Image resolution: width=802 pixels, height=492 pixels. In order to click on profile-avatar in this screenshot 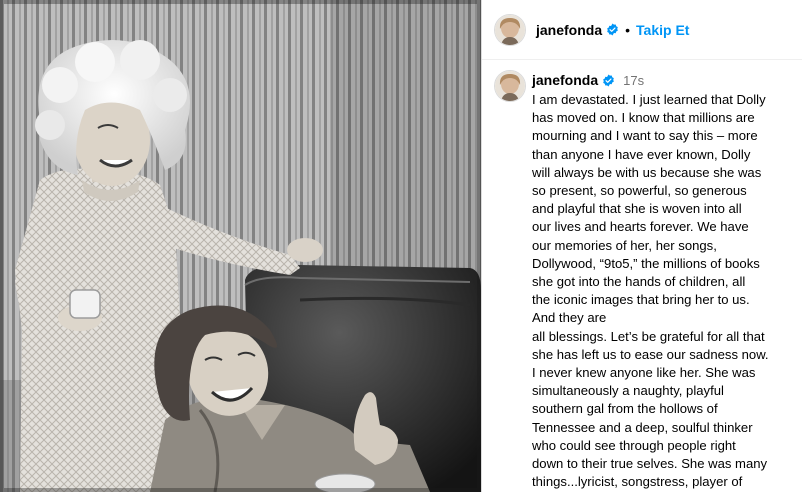, I will do `click(510, 29)`.